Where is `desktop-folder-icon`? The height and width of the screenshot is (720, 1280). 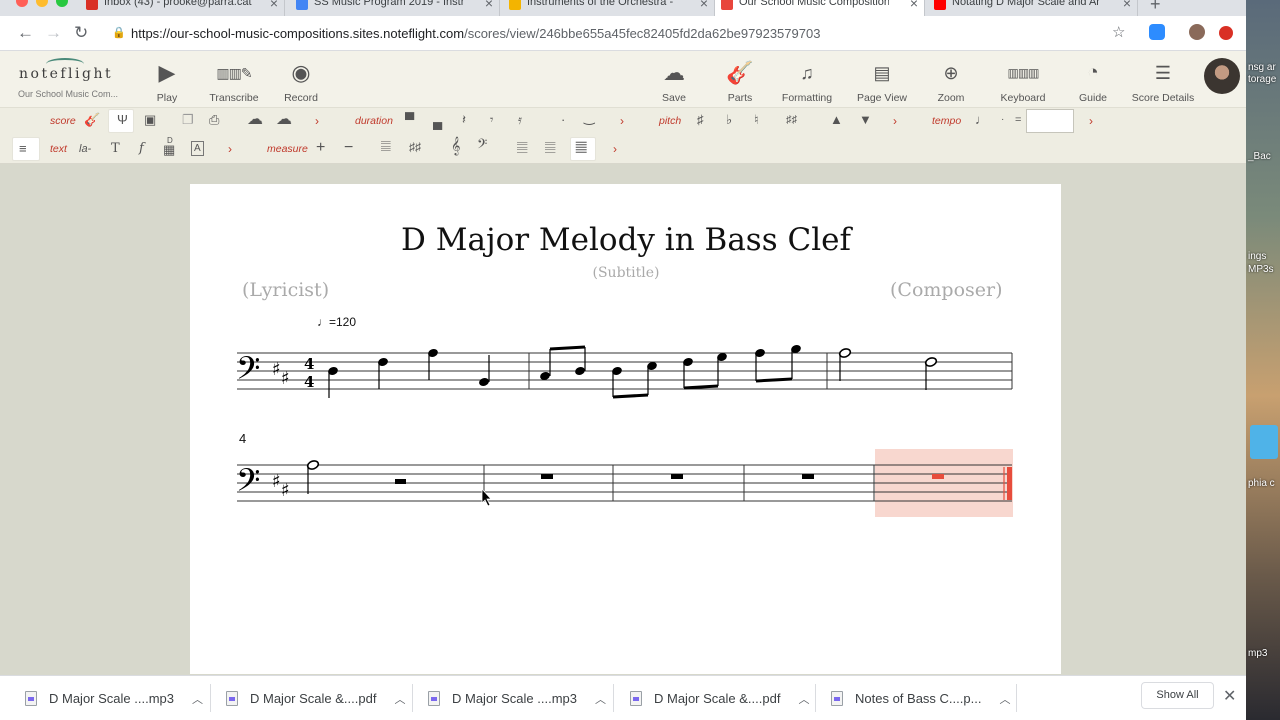
desktop-folder-icon is located at coordinates (1264, 442).